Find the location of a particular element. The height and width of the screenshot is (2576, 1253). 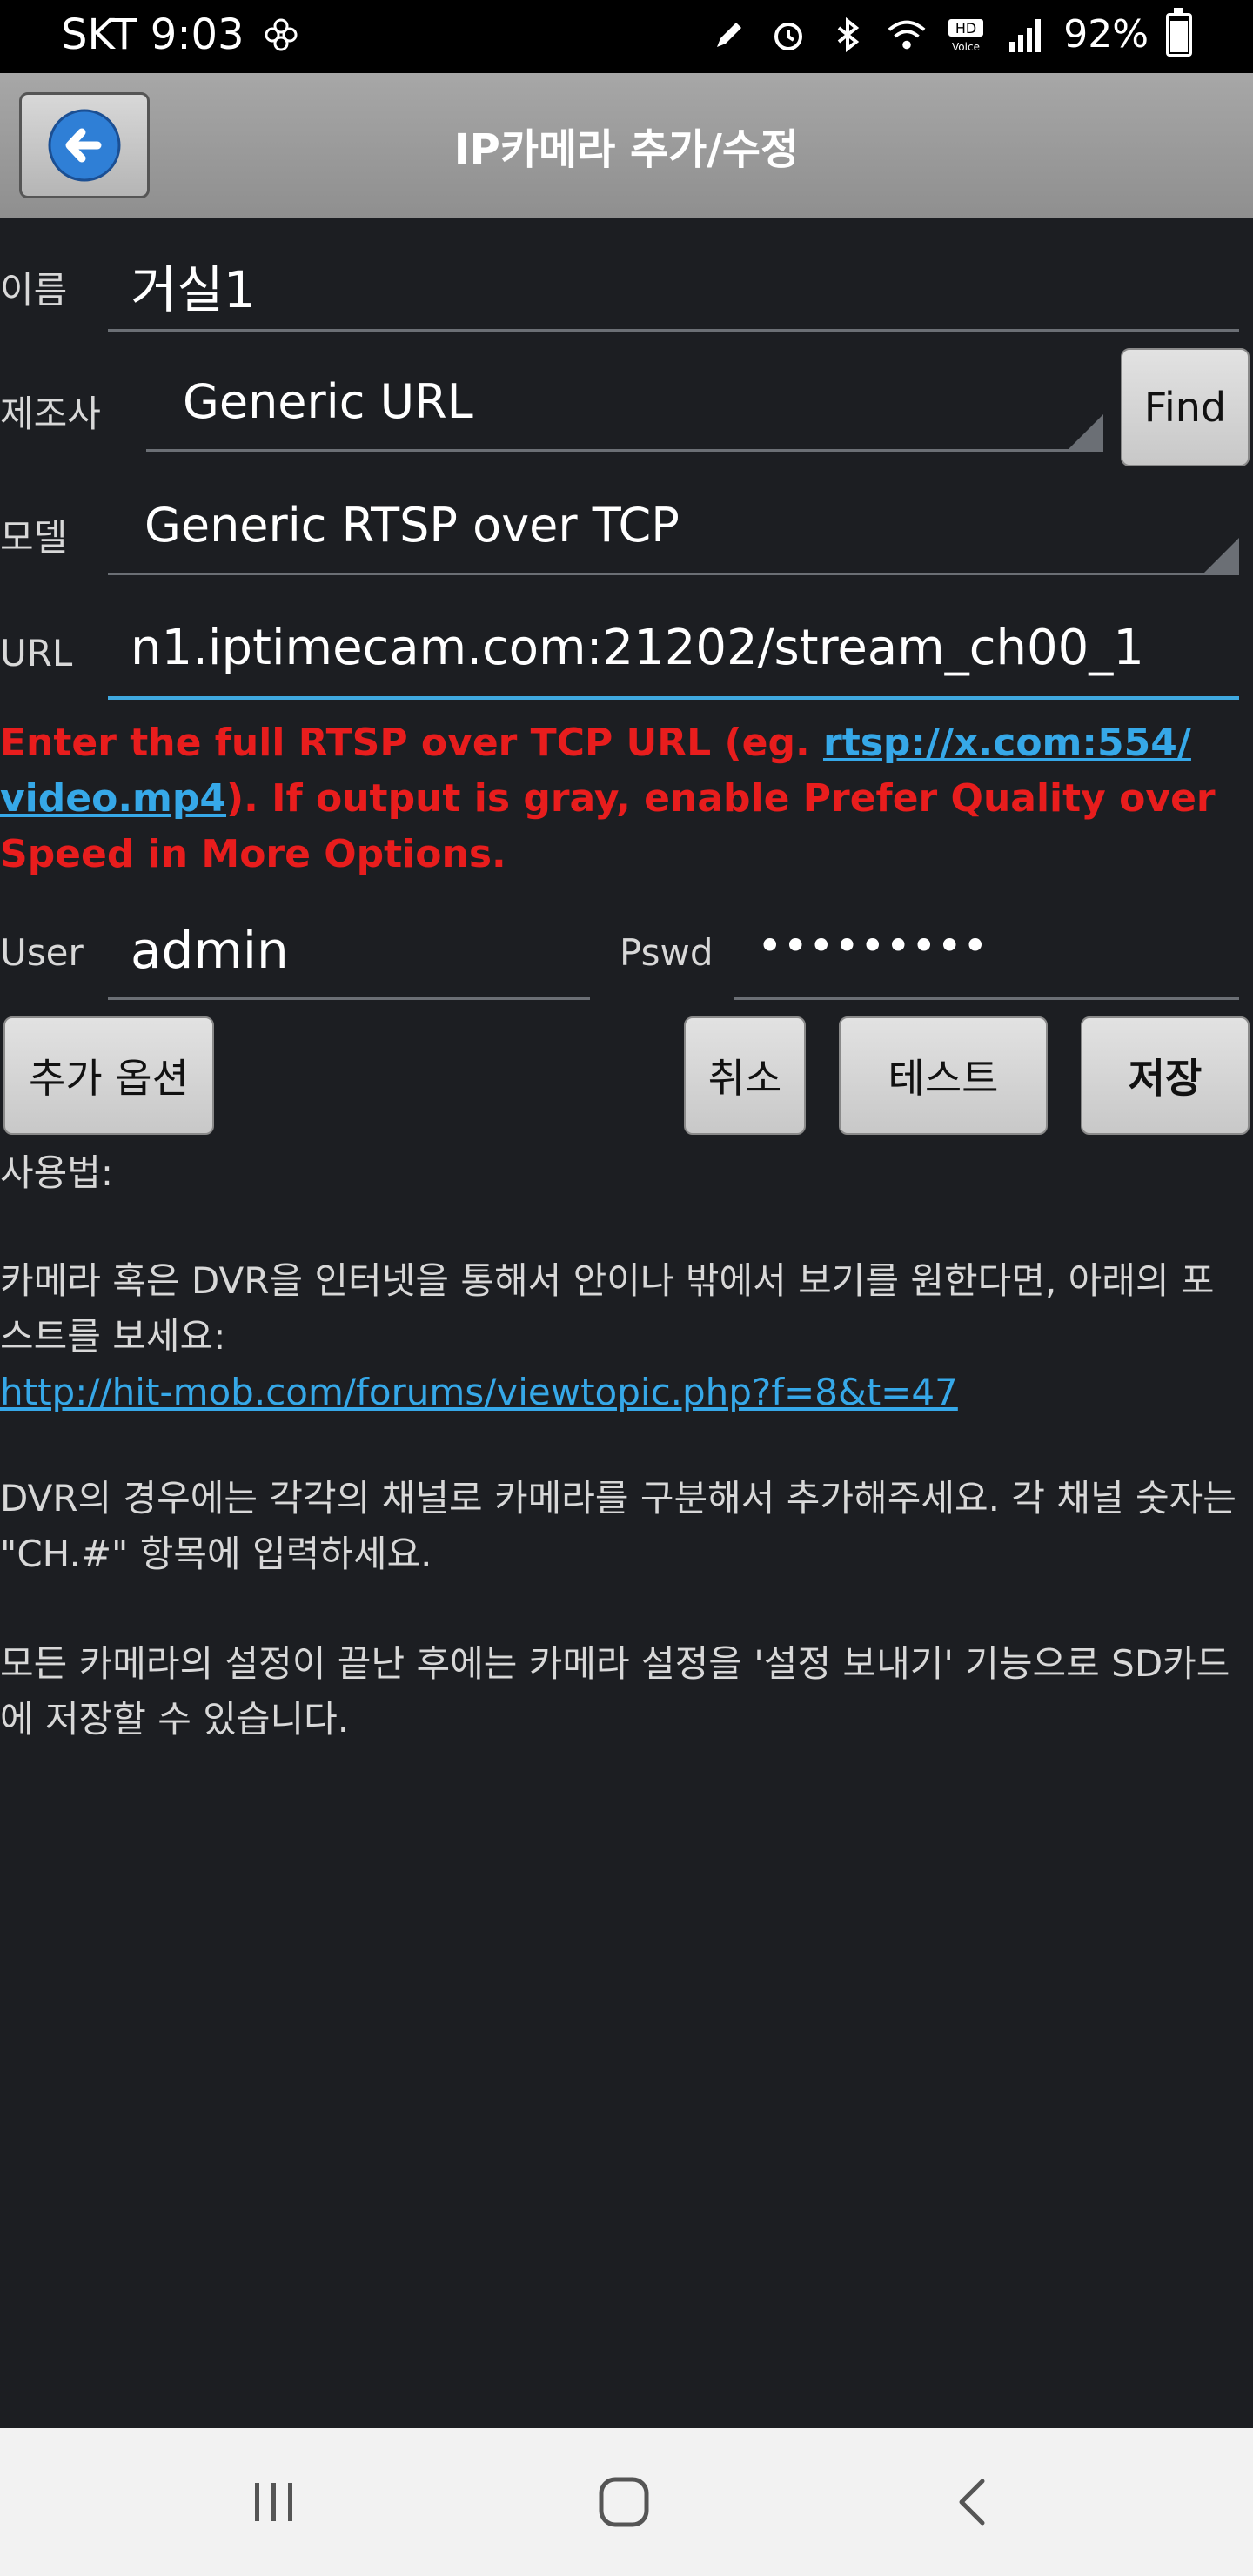

url-label: URL is located at coordinates (36, 653).